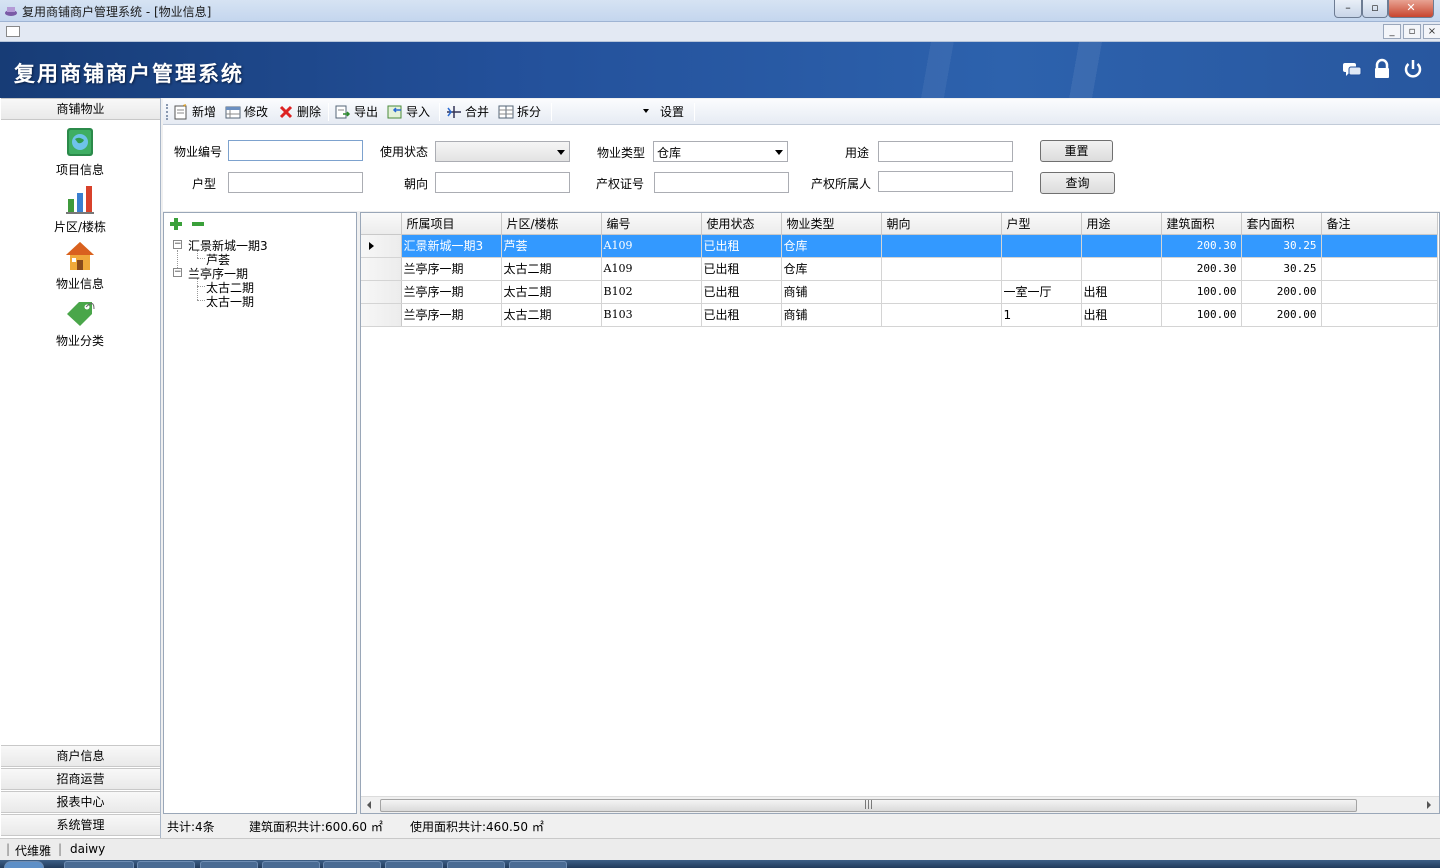 The width and height of the screenshot is (1440, 868). What do you see at coordinates (1041, 224) in the screenshot?
I see `column-header: 户型` at bounding box center [1041, 224].